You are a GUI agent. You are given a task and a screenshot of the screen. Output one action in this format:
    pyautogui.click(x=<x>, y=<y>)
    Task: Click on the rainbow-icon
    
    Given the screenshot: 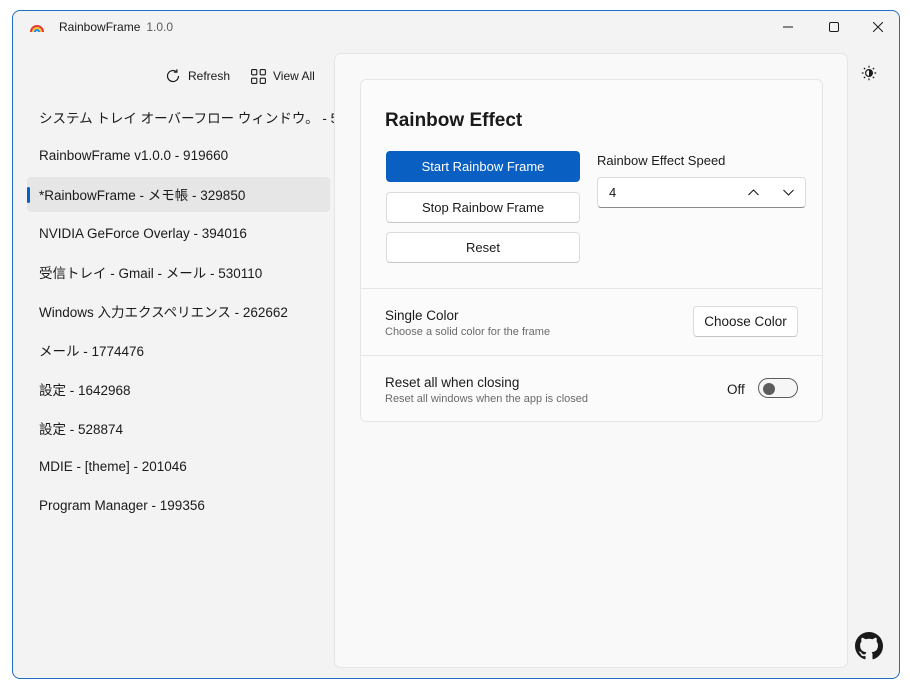 What is the action you would take?
    pyautogui.click(x=37, y=29)
    